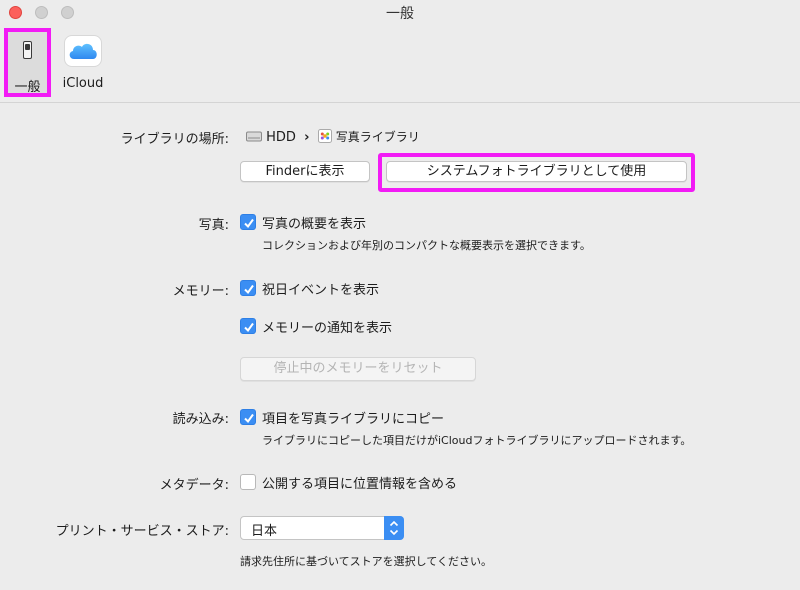  Describe the element at coordinates (377, 137) in the screenshot. I see `library-name: 写真ライブラリ` at that location.